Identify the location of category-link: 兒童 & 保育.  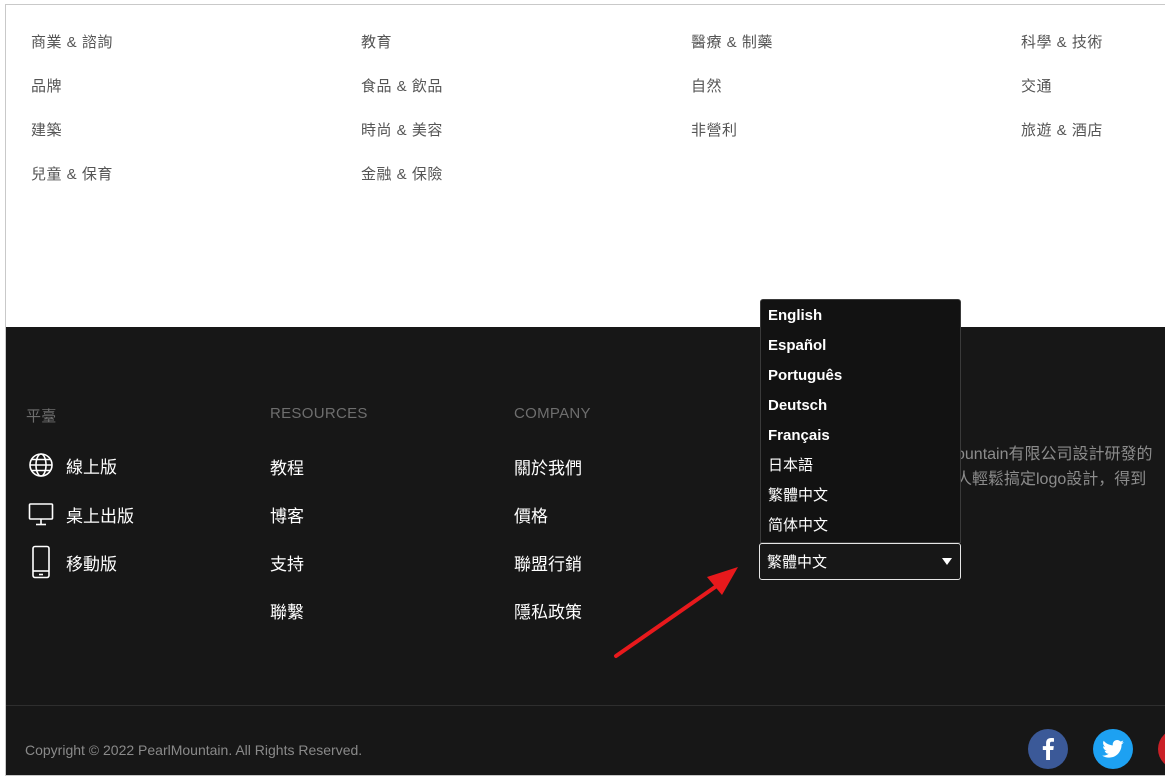
(72, 173).